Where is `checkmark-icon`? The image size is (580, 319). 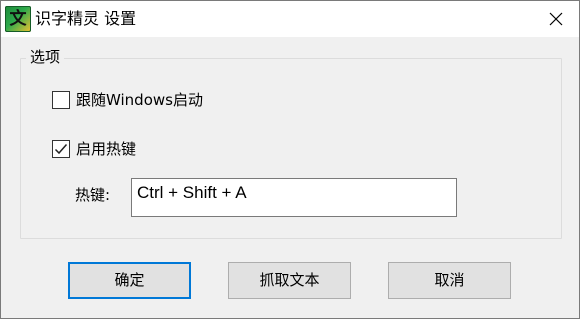 checkmark-icon is located at coordinates (61, 149).